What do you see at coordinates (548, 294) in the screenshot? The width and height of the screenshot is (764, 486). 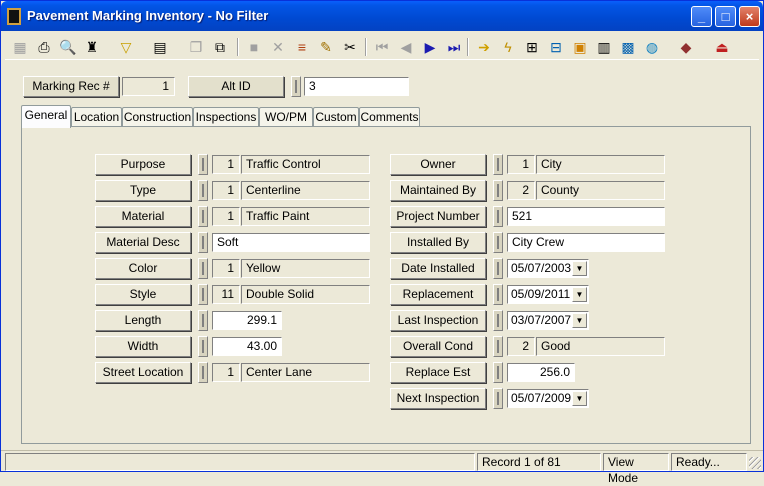 I see `replacement-picker: 05/09/2011 ▼` at bounding box center [548, 294].